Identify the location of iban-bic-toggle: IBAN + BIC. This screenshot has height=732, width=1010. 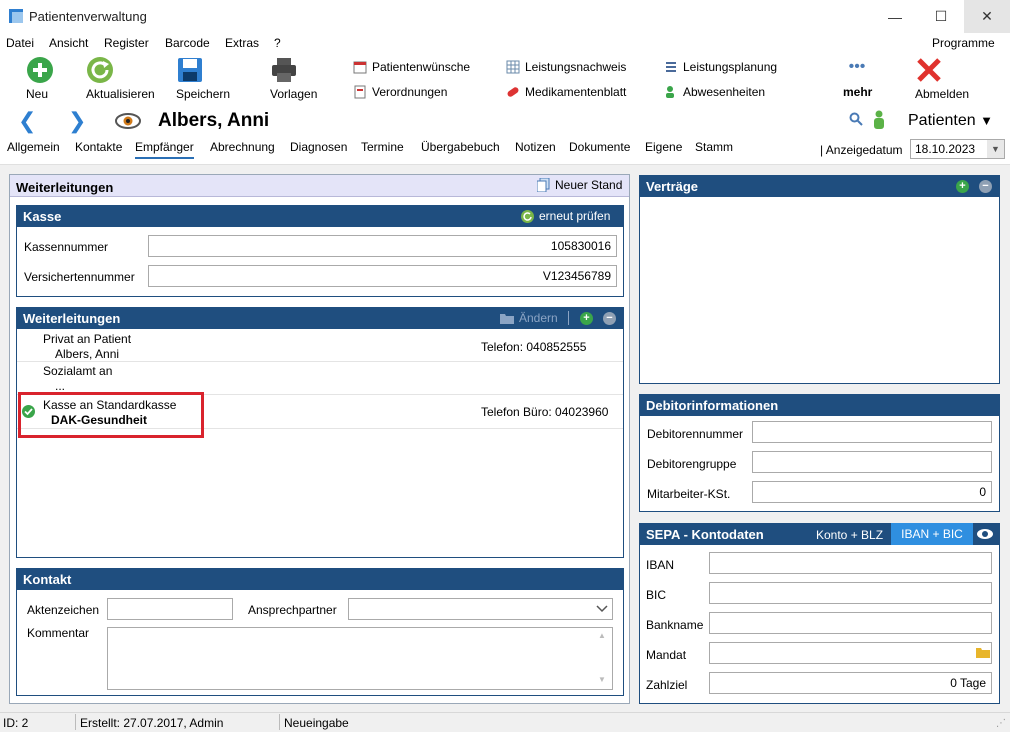
(932, 534).